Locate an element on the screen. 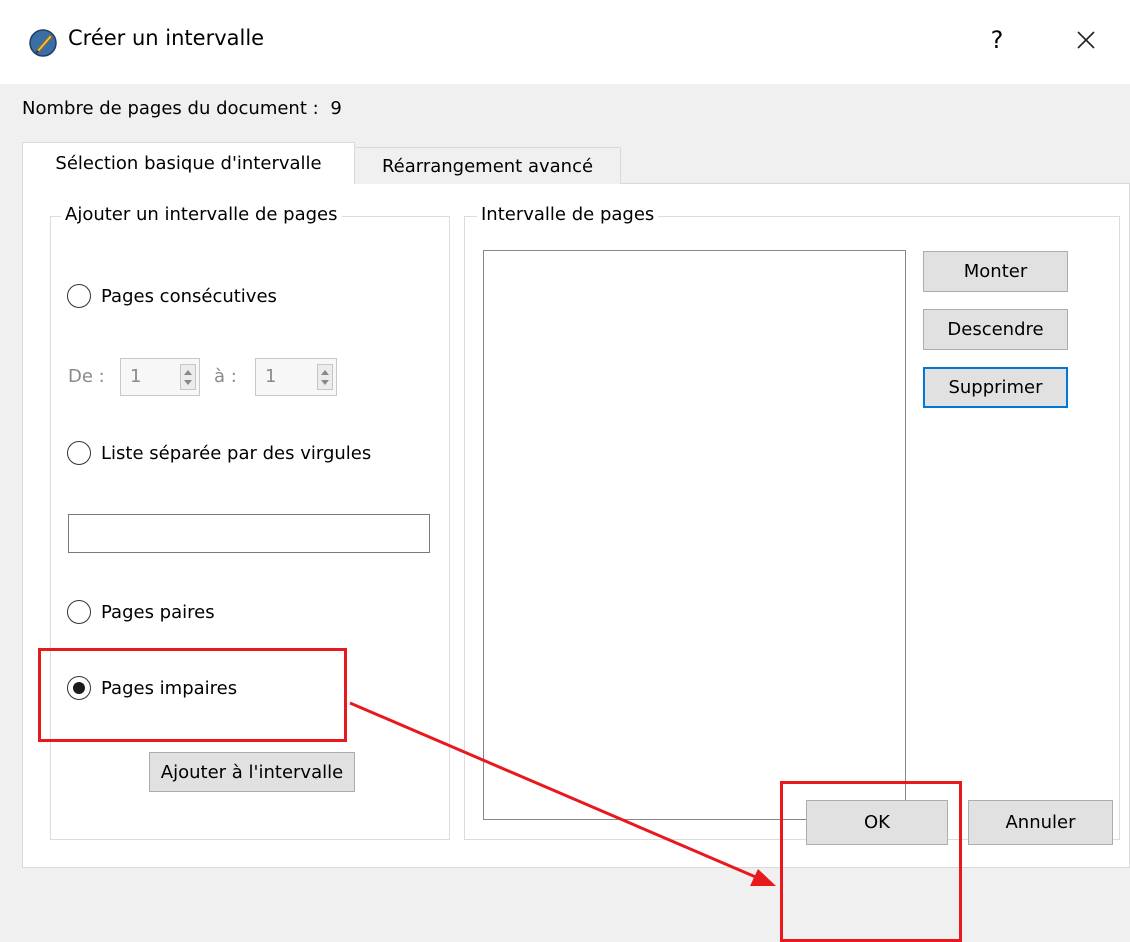 This screenshot has width=1130, height=942. close-button is located at coordinates (1086, 40).